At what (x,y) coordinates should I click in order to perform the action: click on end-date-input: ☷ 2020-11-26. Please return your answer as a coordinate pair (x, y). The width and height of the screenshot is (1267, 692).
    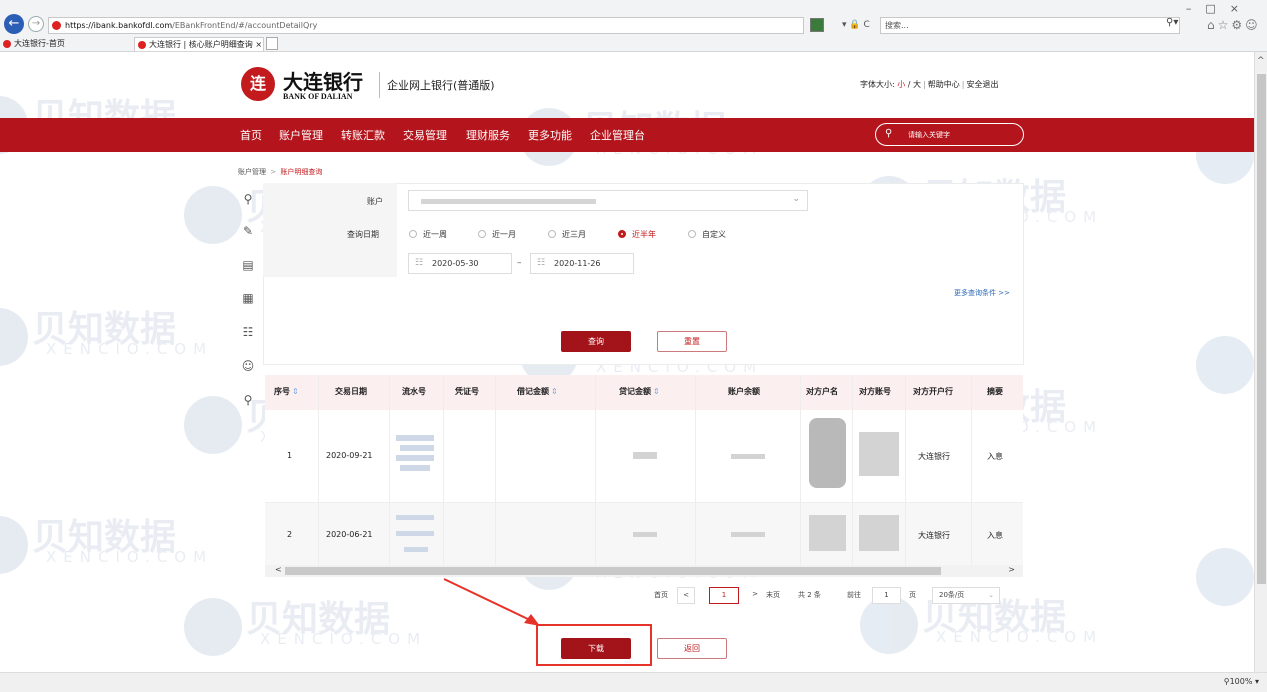
    Looking at the image, I should click on (582, 263).